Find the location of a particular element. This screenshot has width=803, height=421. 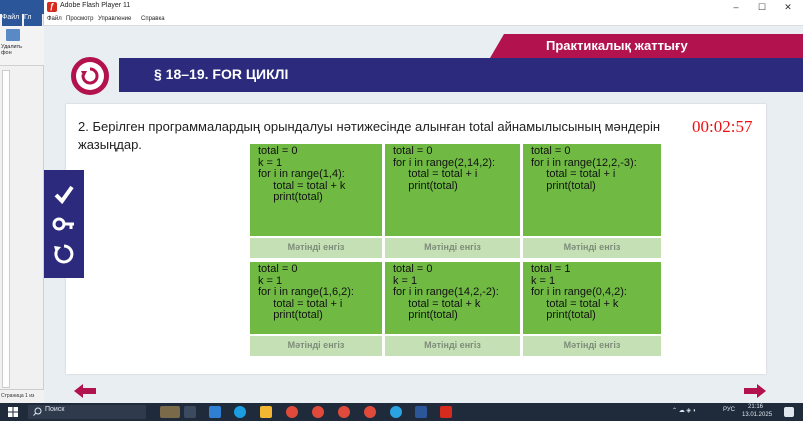

host-tab-home: Гл is located at coordinates (33, 20).